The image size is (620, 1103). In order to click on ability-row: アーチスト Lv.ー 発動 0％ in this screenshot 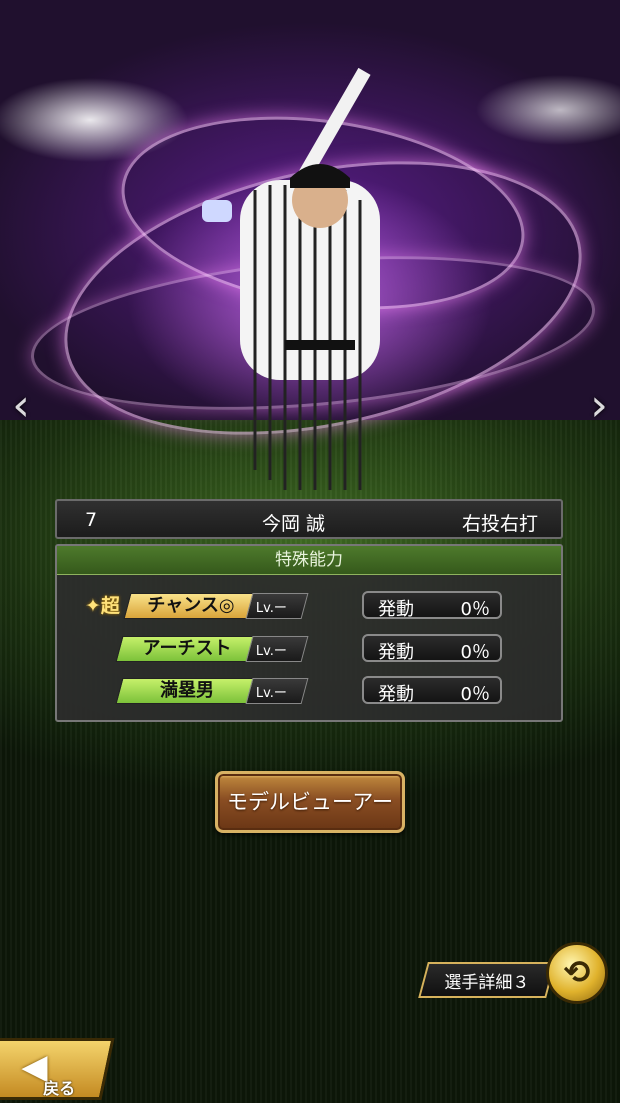, I will do `click(309, 649)`.